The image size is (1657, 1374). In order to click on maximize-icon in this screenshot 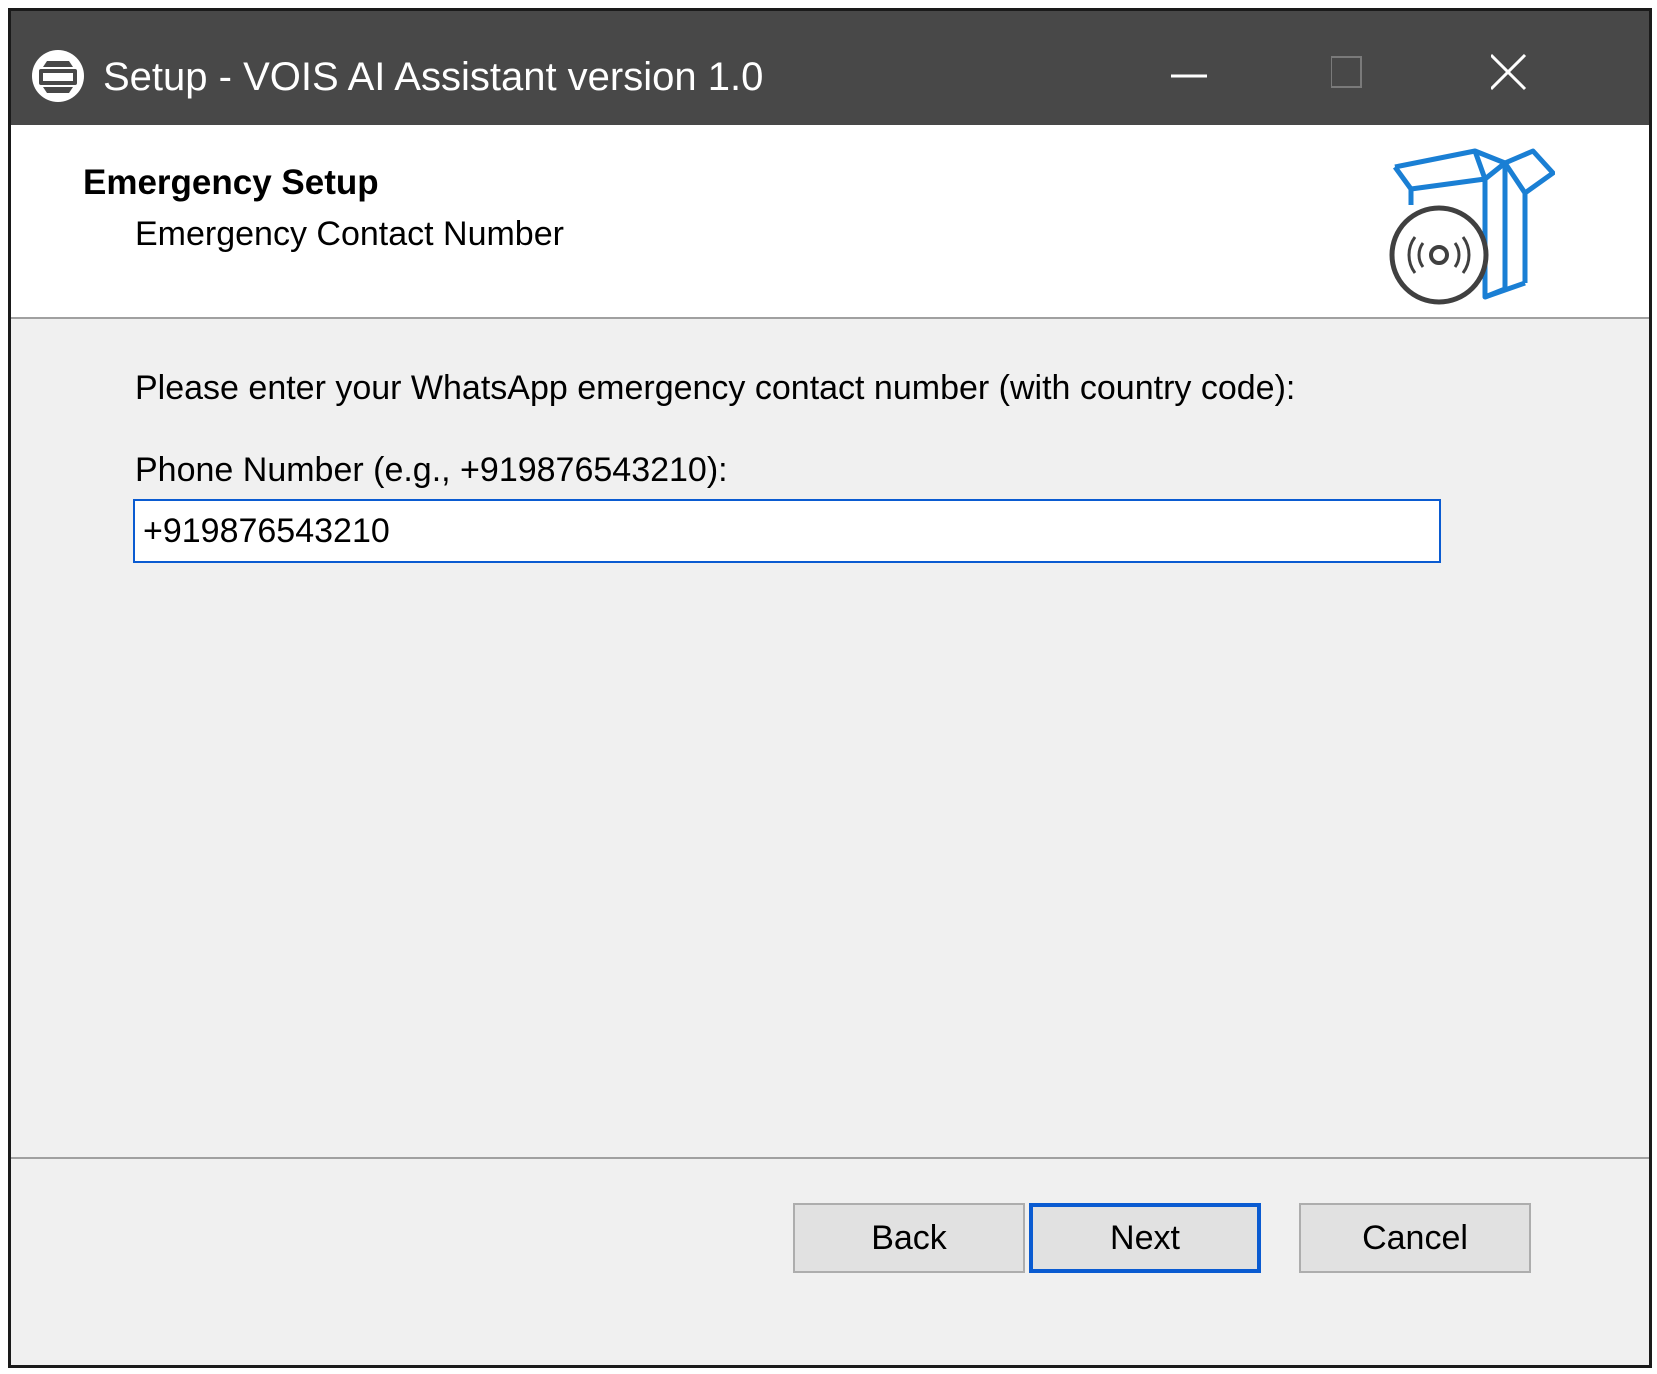, I will do `click(1346, 72)`.